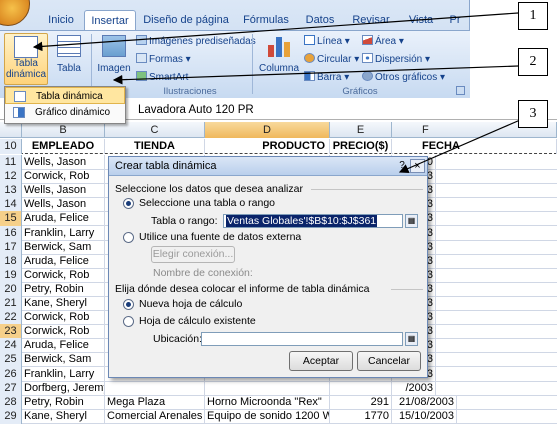 This screenshot has height=424, width=557. Describe the element at coordinates (533, 16) in the screenshot. I see `callout-1: 1` at that location.